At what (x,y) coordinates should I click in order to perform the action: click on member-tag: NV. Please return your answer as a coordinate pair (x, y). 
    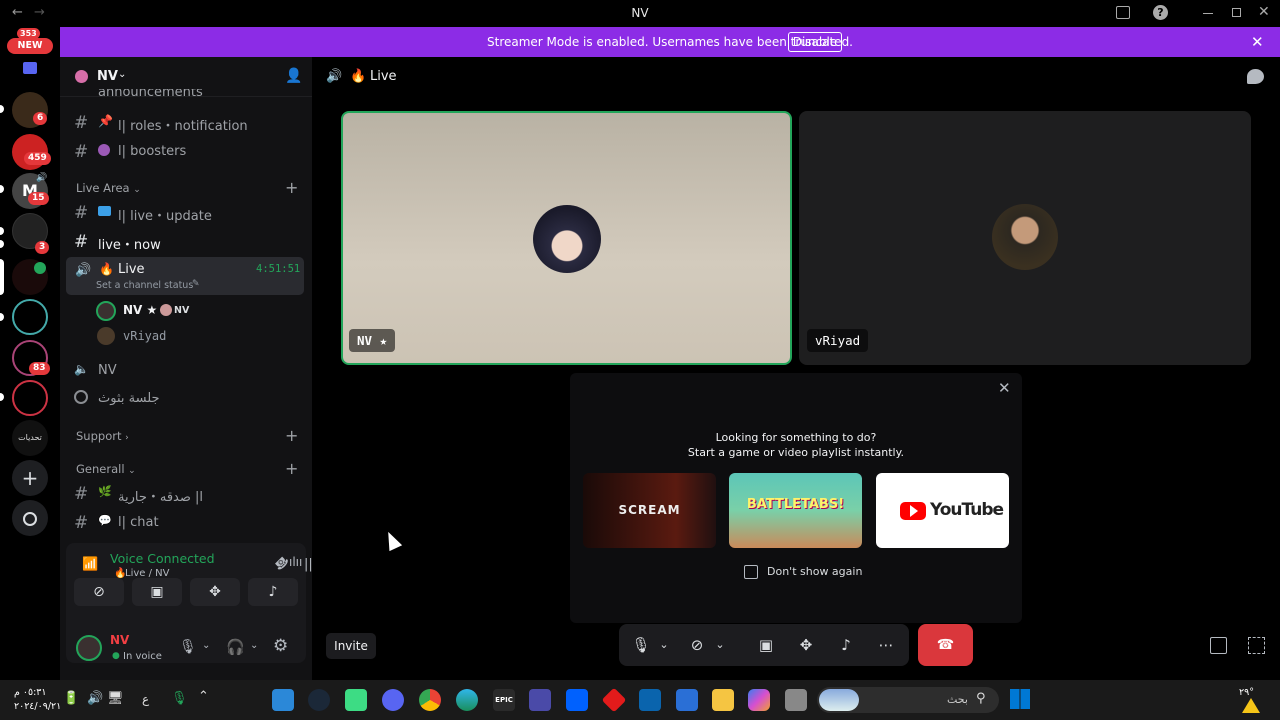
    Looking at the image, I should click on (182, 310).